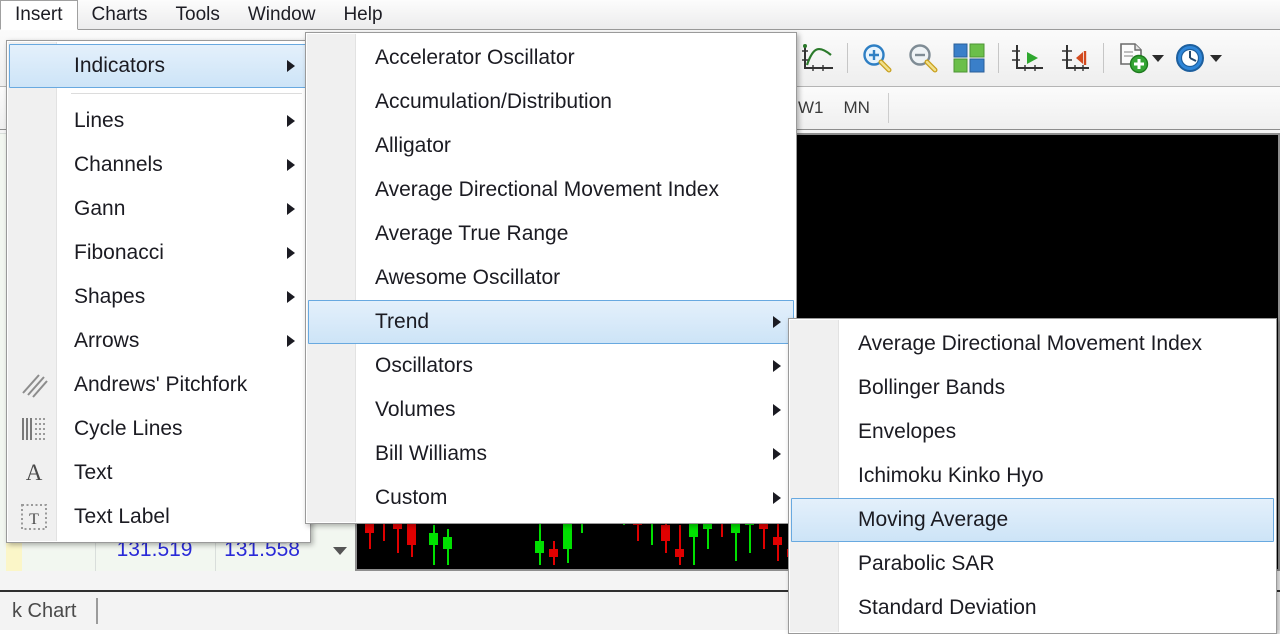 The height and width of the screenshot is (634, 1280). I want to click on menu-item-label: Average True Range, so click(472, 233).